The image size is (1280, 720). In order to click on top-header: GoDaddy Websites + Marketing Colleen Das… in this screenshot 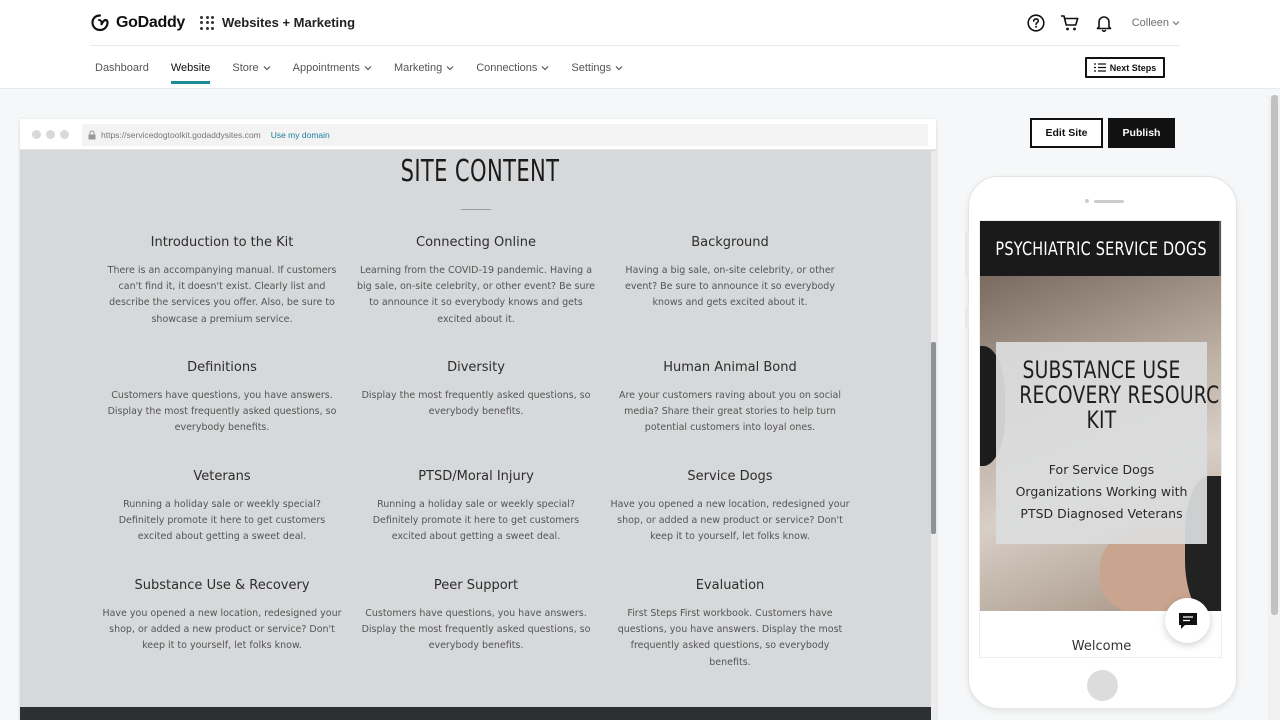, I will do `click(640, 44)`.